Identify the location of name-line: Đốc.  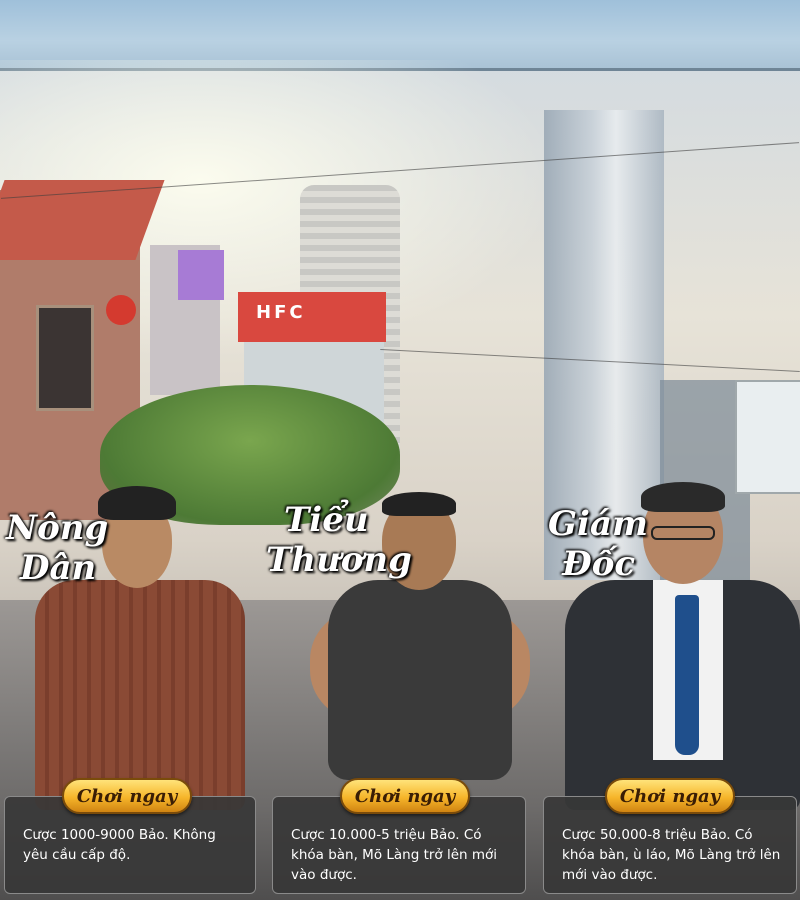
(599, 564).